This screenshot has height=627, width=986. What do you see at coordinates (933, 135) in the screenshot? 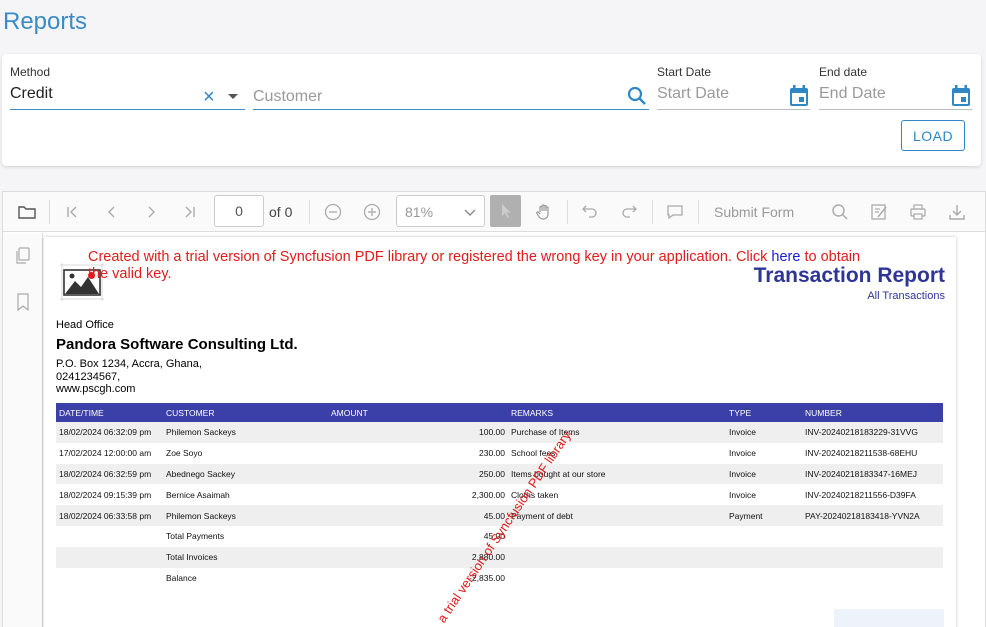
I see `load-button: LOAD` at bounding box center [933, 135].